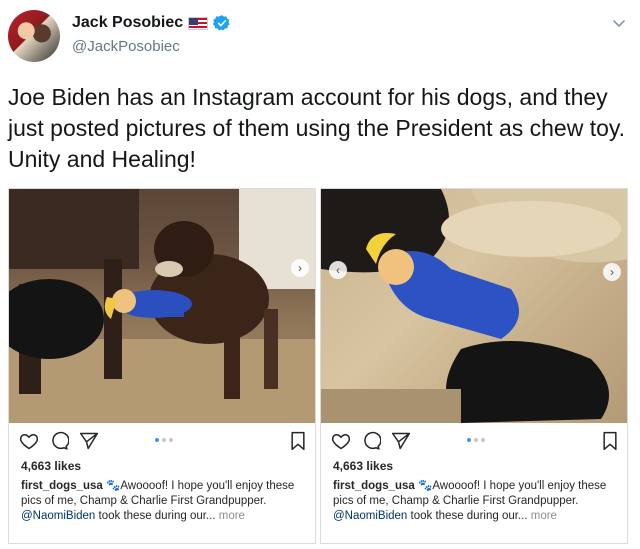 The width and height of the screenshot is (640, 549). Describe the element at coordinates (320, 36) in the screenshot. I see `tweet-header: Jack Posobiec @JackPosobiec` at that location.